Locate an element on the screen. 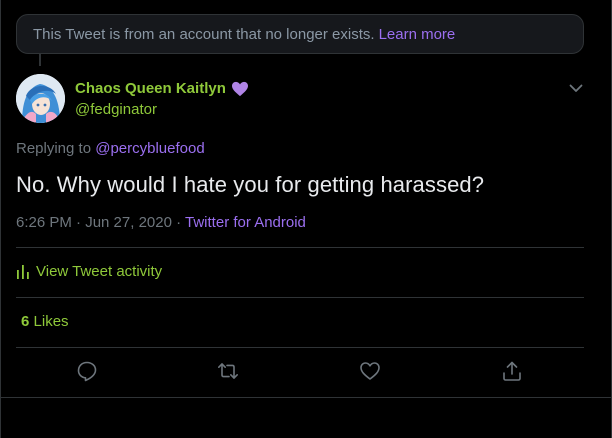 This screenshot has height=438, width=612. bar-chart-icon is located at coordinates (23, 271).